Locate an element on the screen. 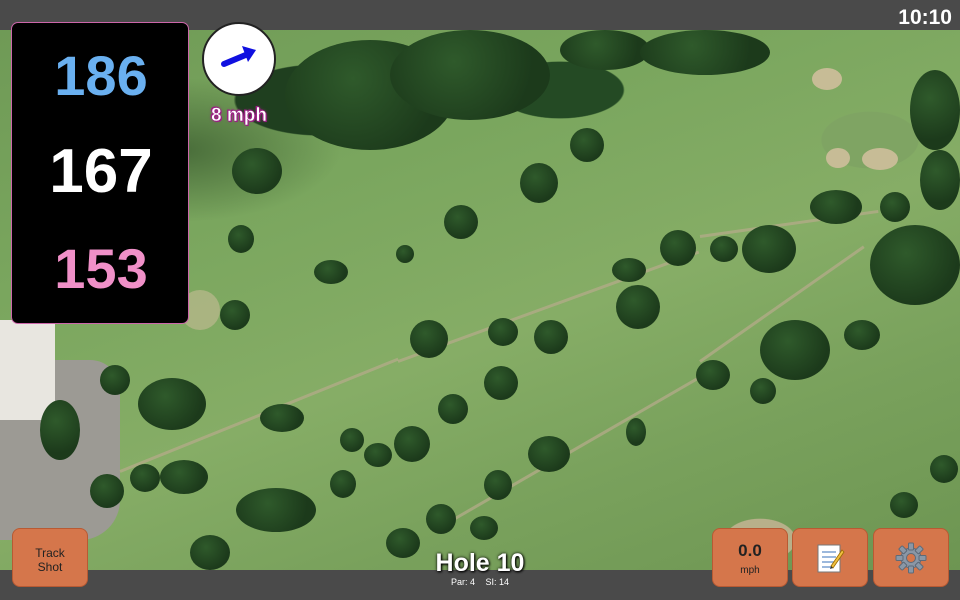  track-shot-label-line1: Track is located at coordinates (50, 553).